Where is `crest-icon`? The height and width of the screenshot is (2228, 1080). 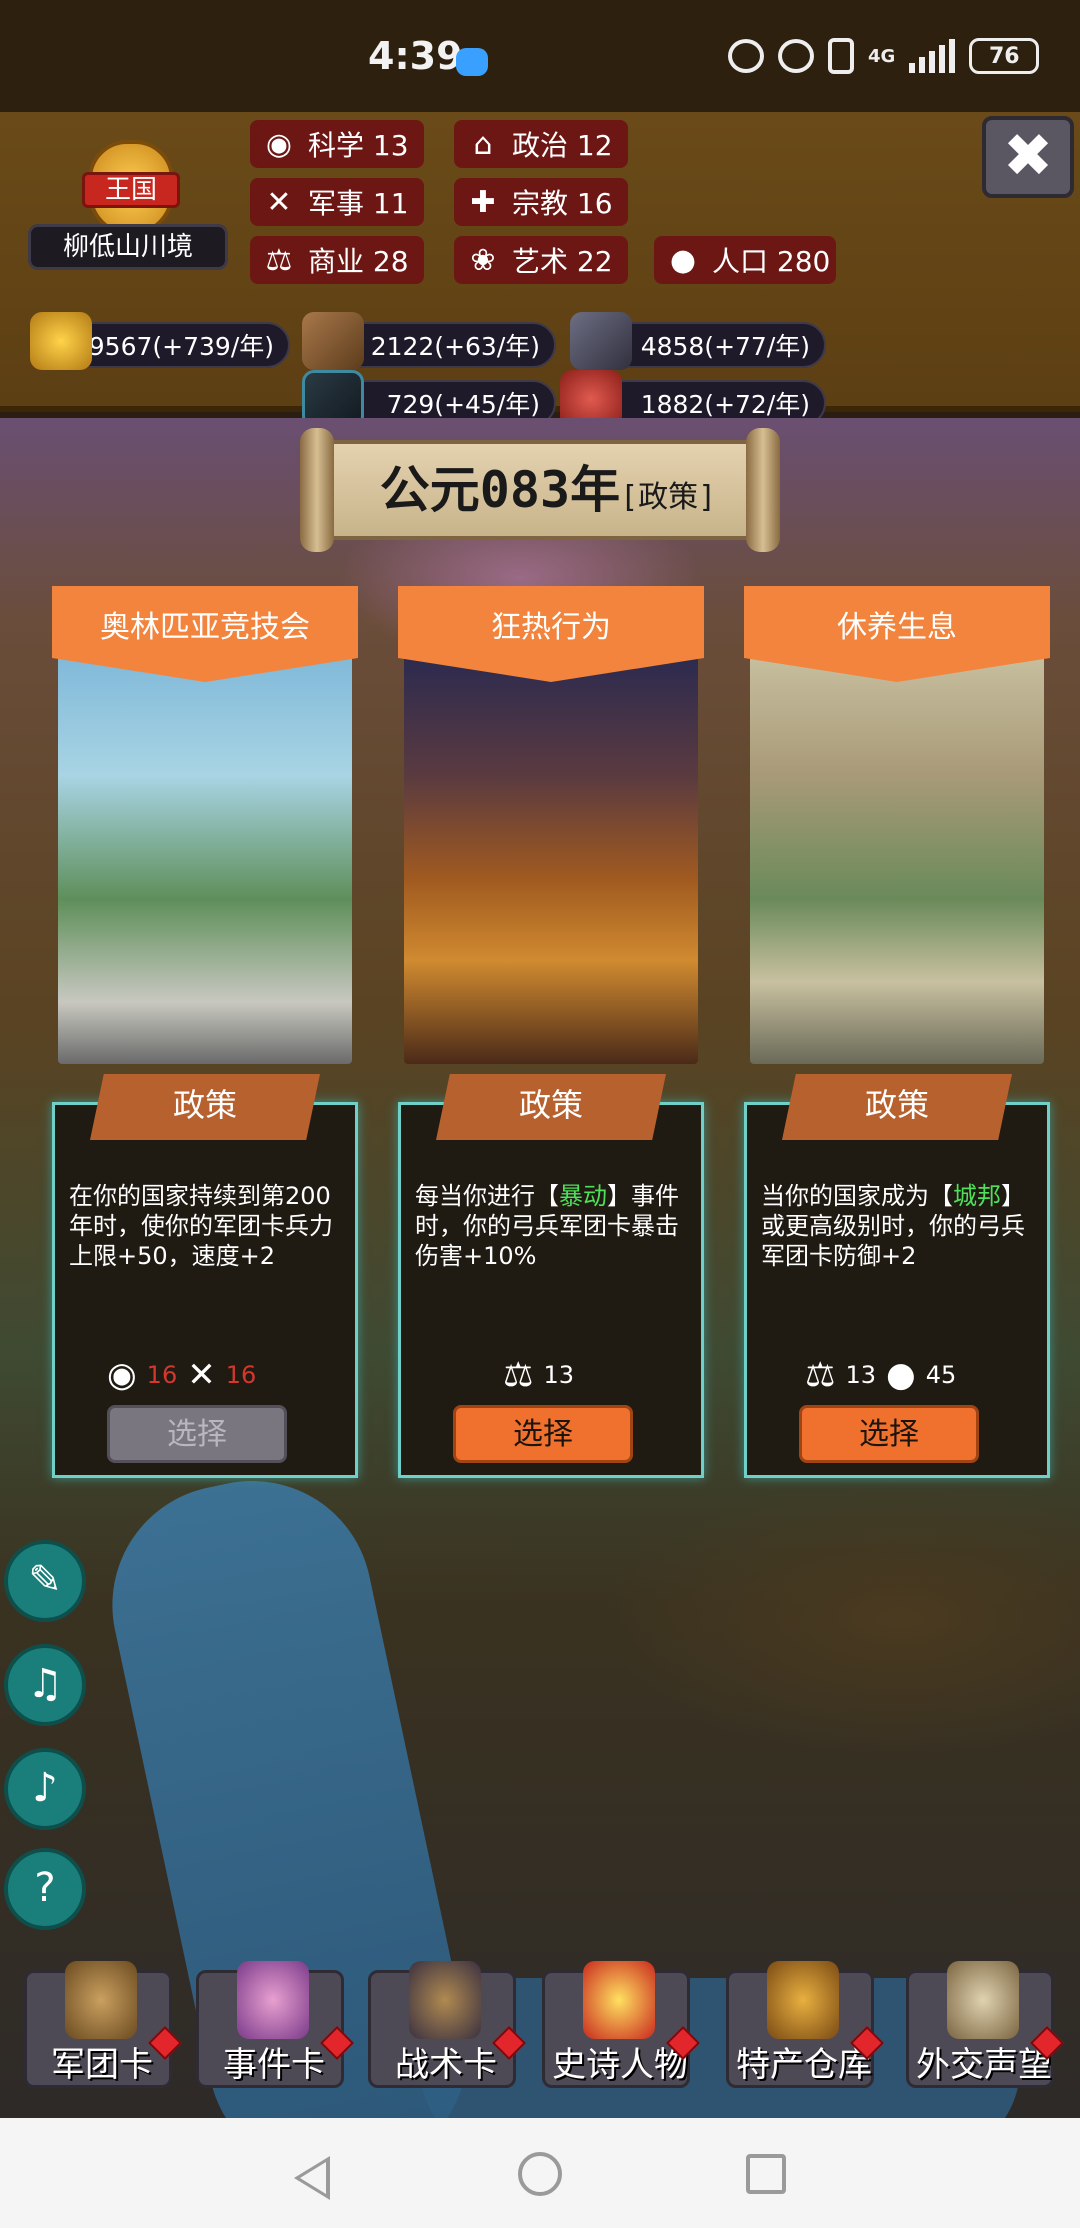 crest-icon is located at coordinates (445, 2000).